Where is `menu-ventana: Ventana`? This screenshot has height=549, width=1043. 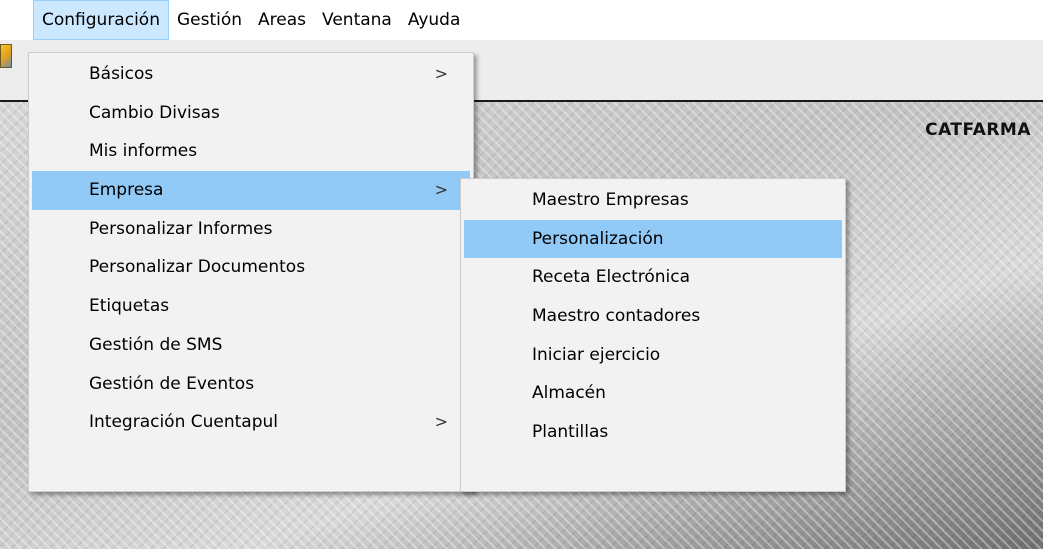 menu-ventana: Ventana is located at coordinates (357, 20).